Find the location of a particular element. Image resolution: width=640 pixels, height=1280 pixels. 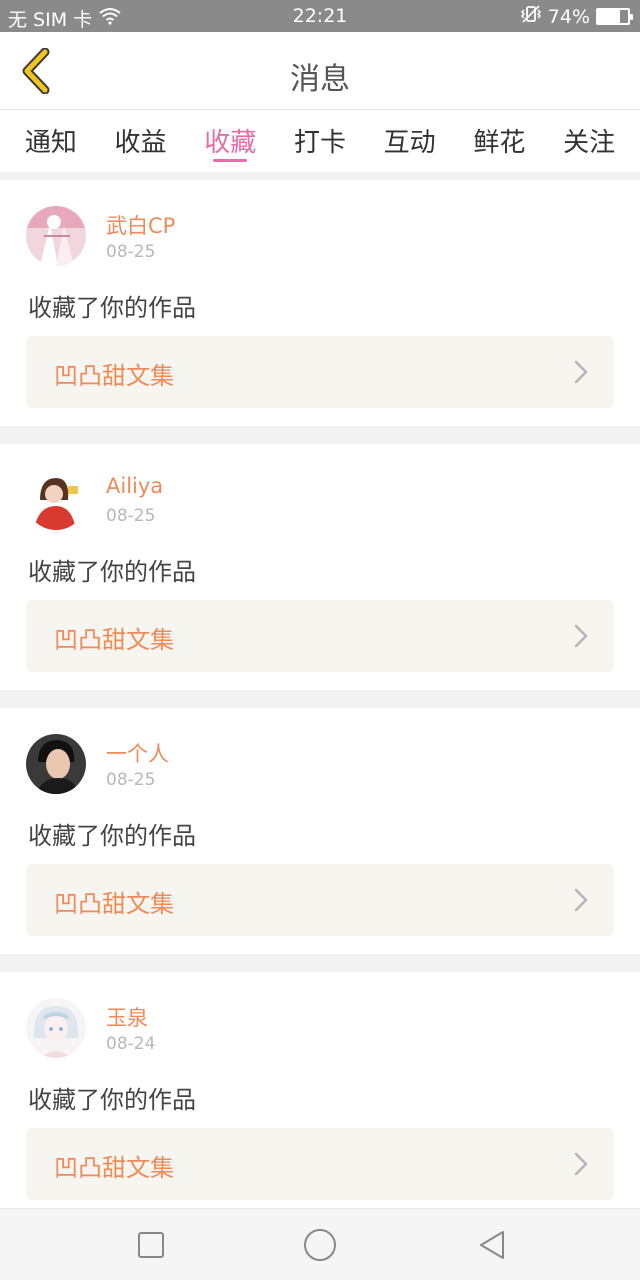

tab-bar: 通知 收益 收藏 打卡 互动 鲜花 关注 is located at coordinates (320, 141).